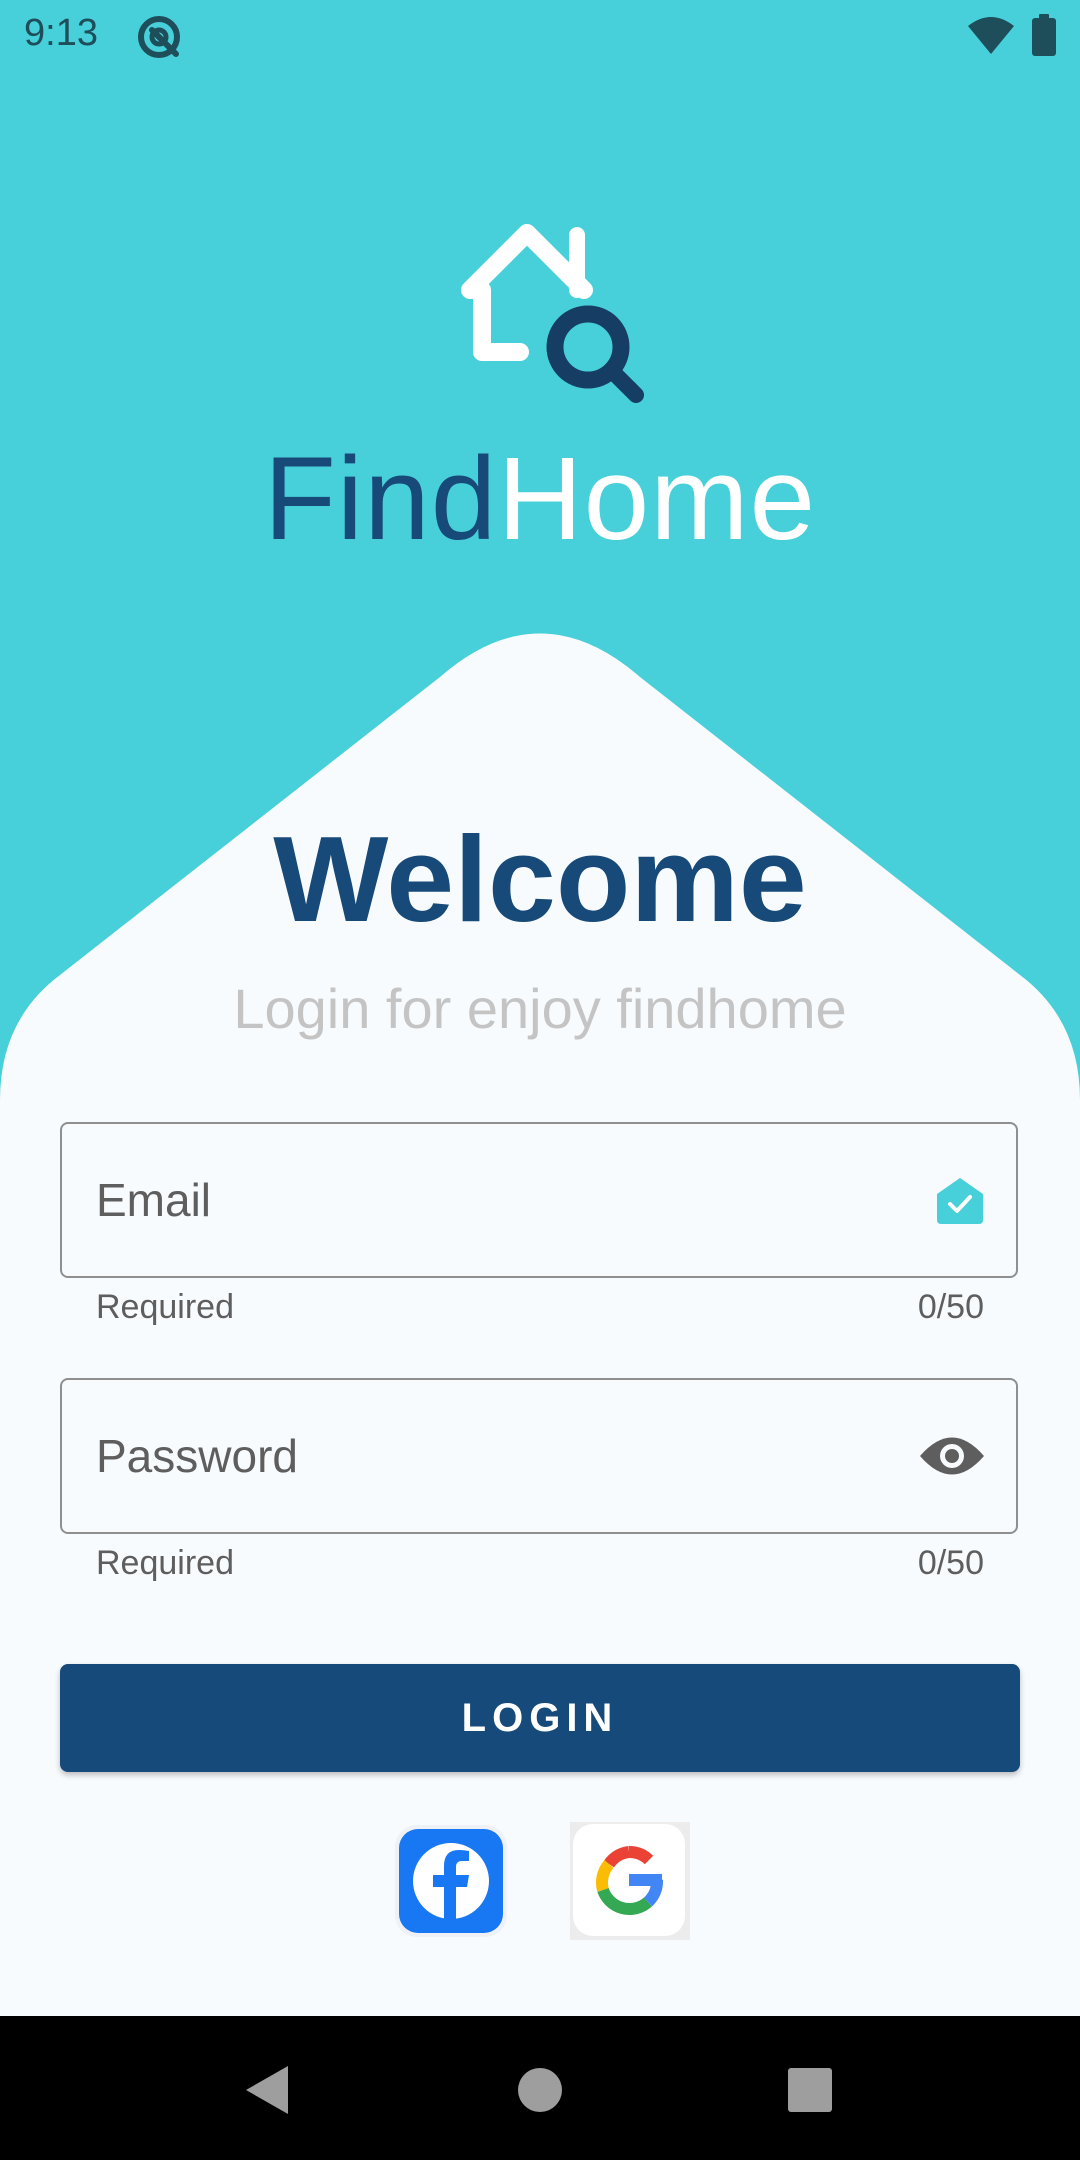 This screenshot has width=1080, height=2160. Describe the element at coordinates (810, 2090) in the screenshot. I see `recents-icon` at that location.